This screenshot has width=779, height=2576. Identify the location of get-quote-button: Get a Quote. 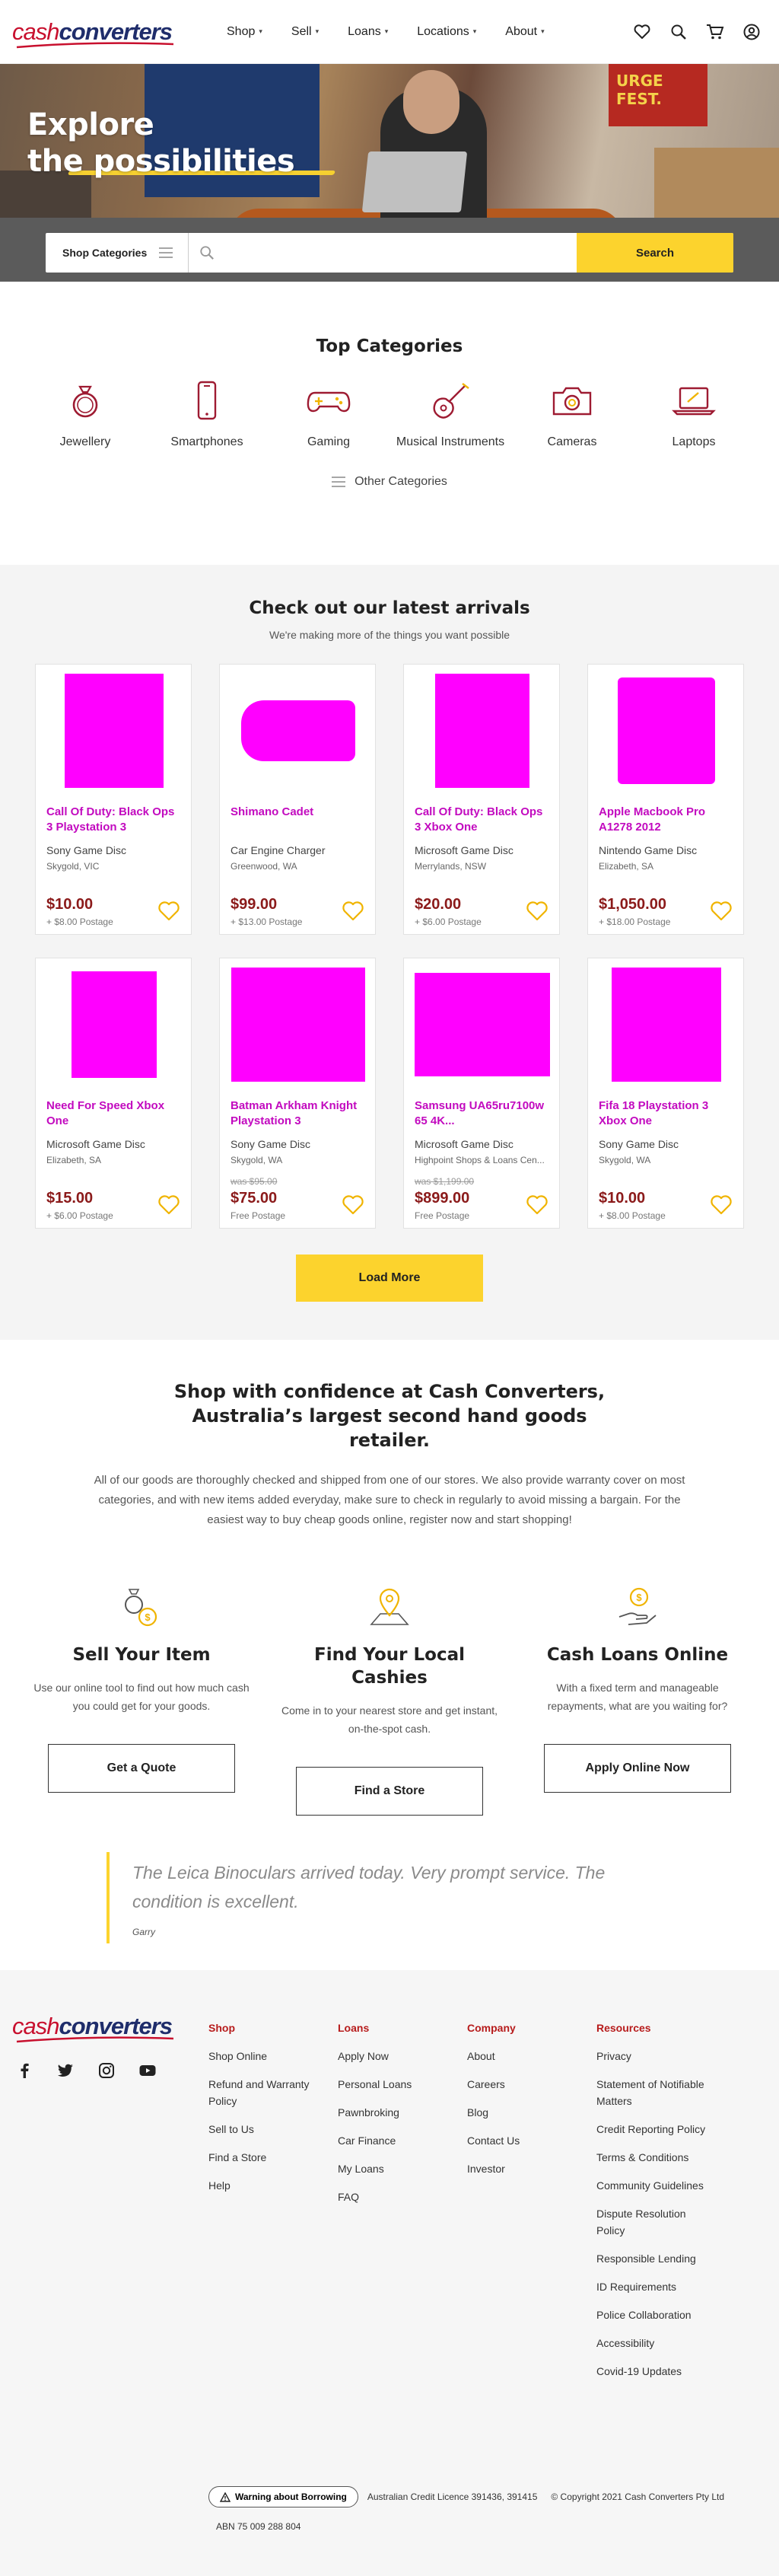
(141, 1769).